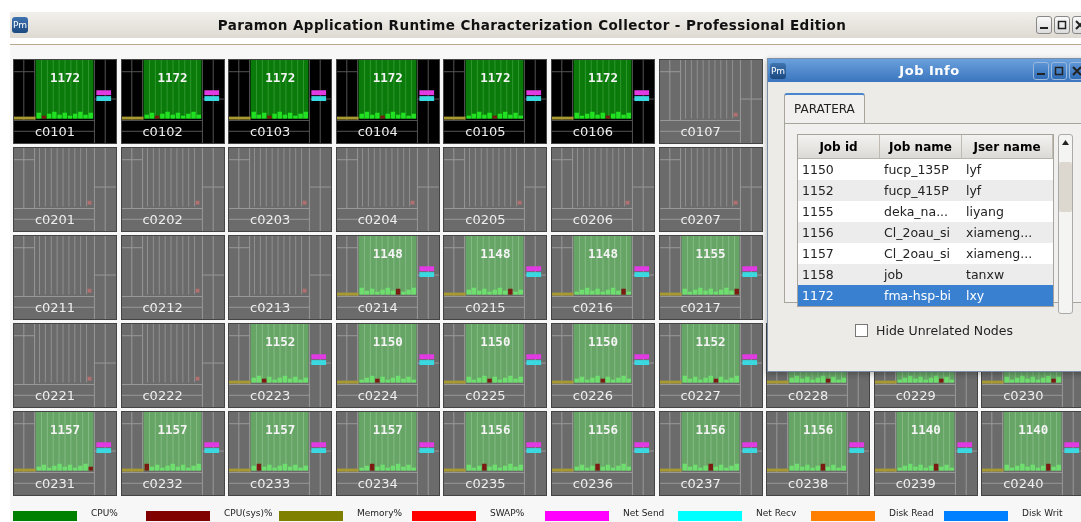 The width and height of the screenshot is (1081, 522). I want to click on node-tile: 1172 c0104, so click(387, 101).